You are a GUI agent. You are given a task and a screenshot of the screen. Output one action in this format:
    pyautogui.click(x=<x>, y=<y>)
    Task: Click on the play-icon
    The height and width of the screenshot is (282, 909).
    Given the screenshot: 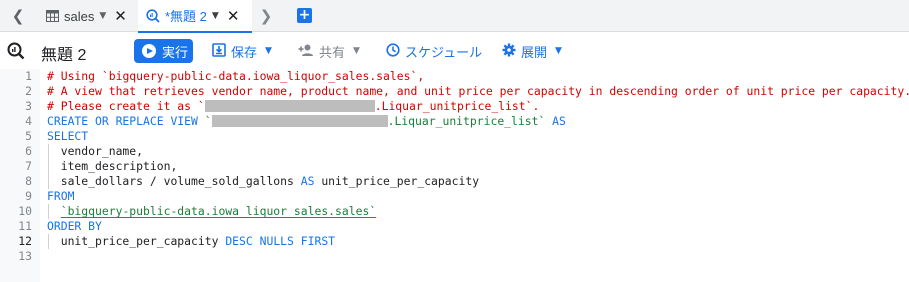 What is the action you would take?
    pyautogui.click(x=149, y=51)
    